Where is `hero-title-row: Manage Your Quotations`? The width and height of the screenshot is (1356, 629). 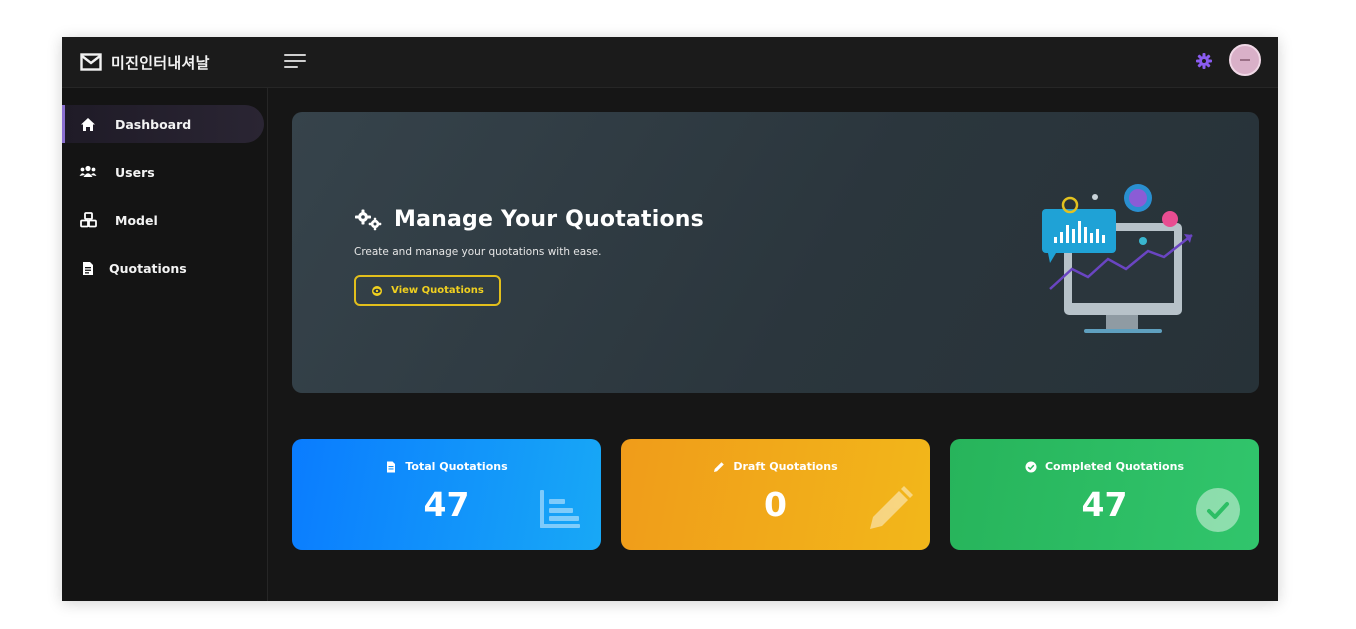 hero-title-row: Manage Your Quotations is located at coordinates (529, 219).